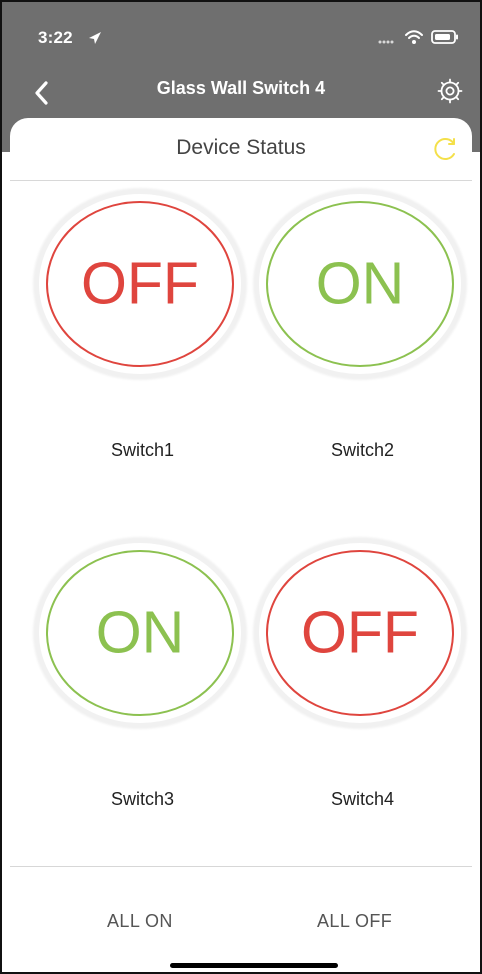  I want to click on panel-title: Device Status, so click(241, 147).